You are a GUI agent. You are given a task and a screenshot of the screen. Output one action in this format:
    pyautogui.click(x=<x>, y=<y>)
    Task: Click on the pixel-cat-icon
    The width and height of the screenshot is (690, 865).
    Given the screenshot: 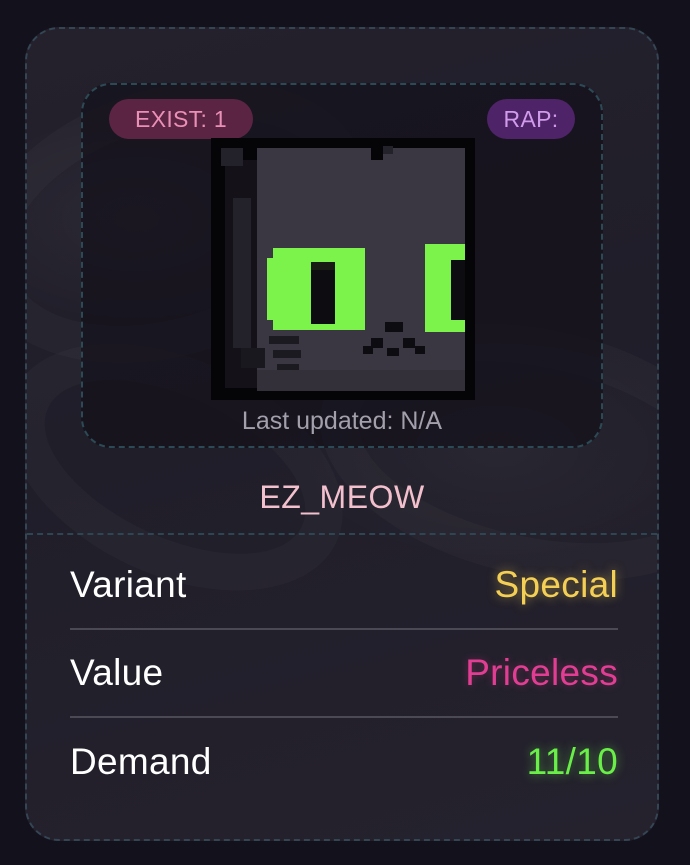 What is the action you would take?
    pyautogui.click(x=343, y=269)
    